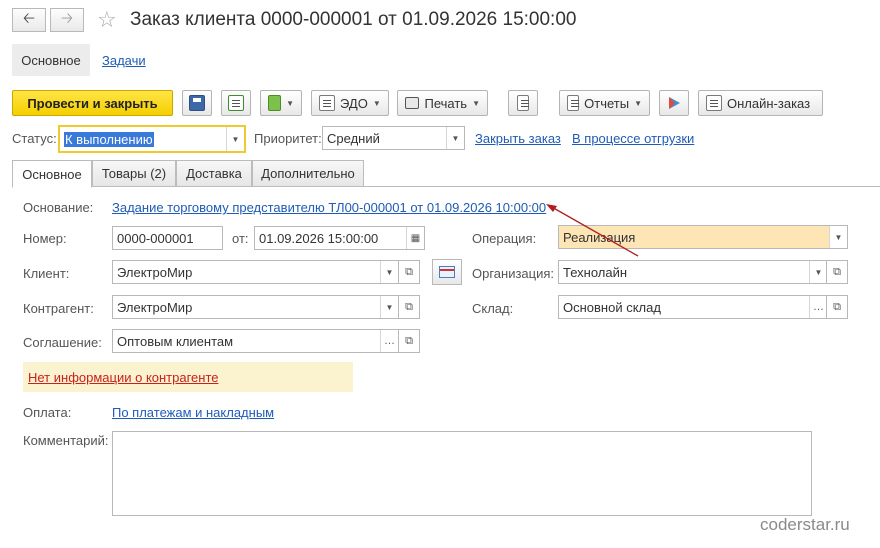  I want to click on counterparty-warning: Нет информации о контрагенте, so click(188, 377).